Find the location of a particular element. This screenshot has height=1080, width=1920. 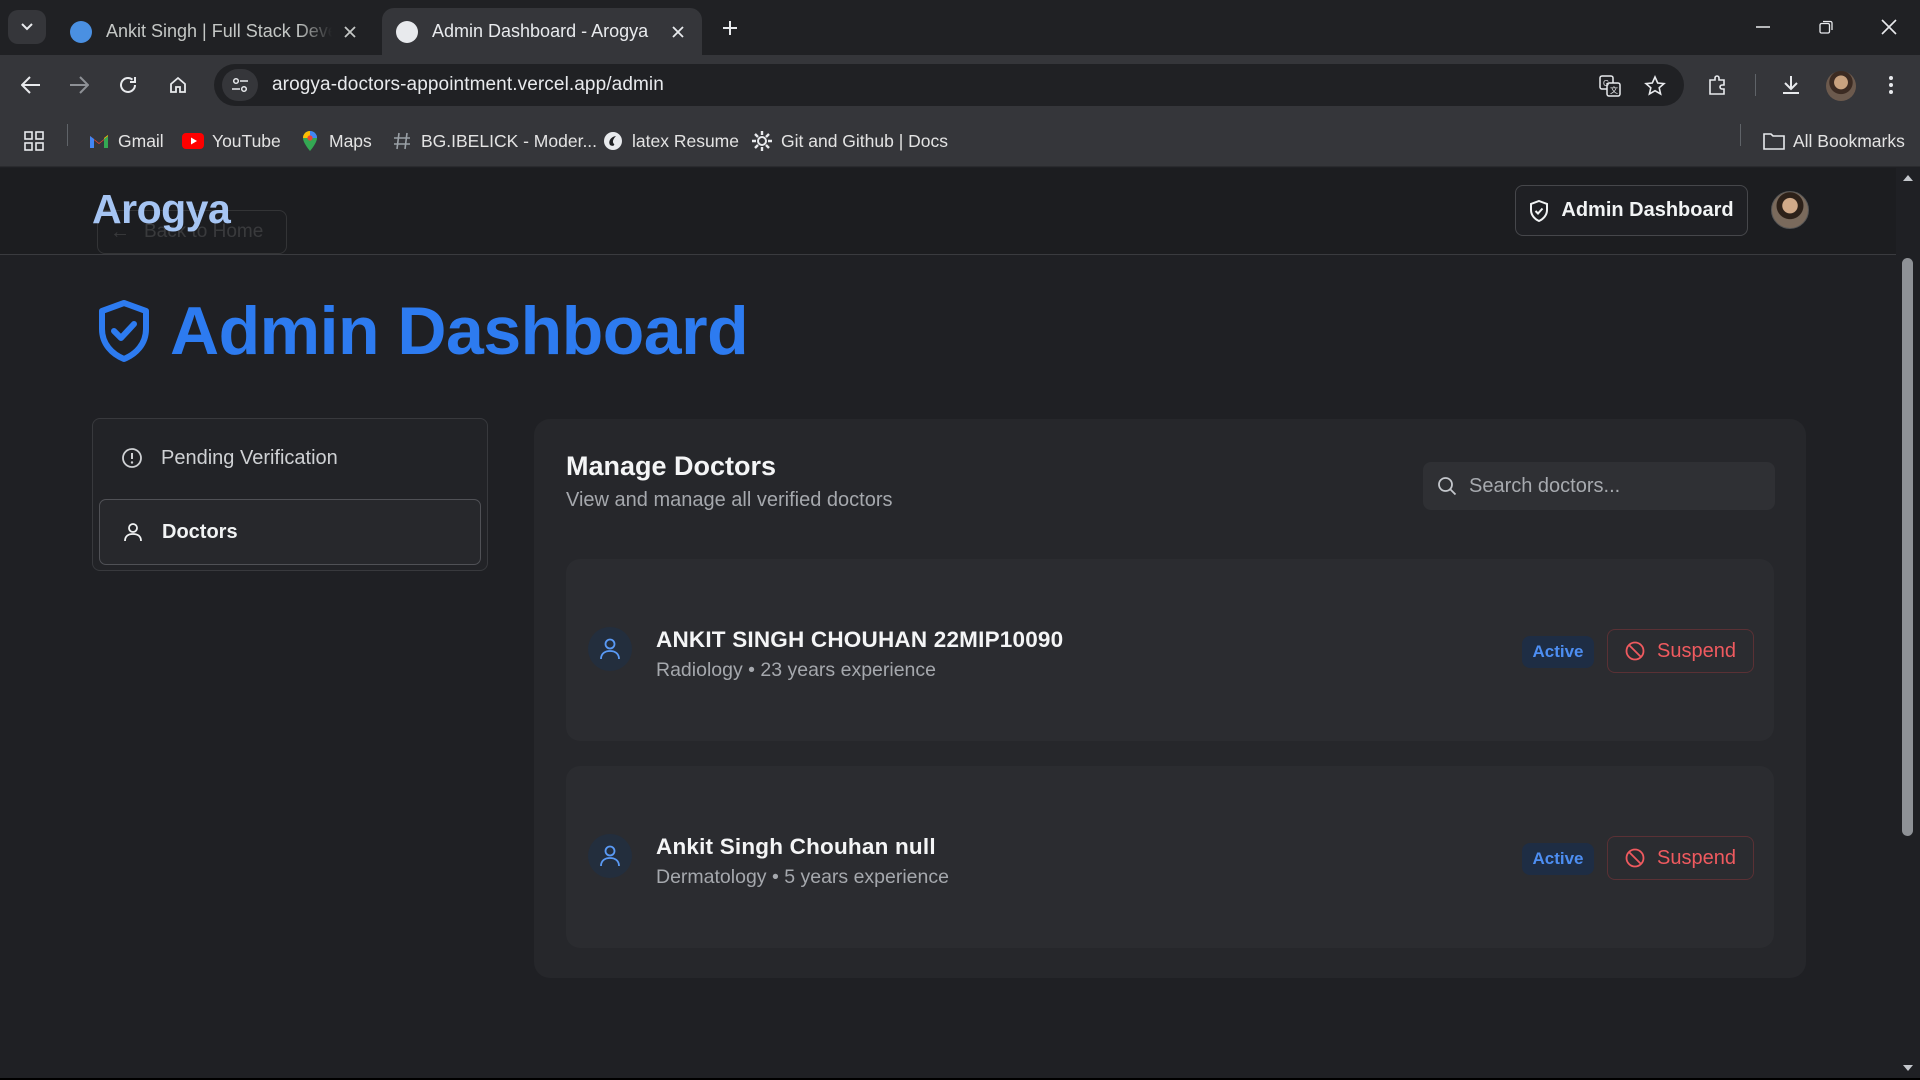

close-window-button is located at coordinates (1889, 27).